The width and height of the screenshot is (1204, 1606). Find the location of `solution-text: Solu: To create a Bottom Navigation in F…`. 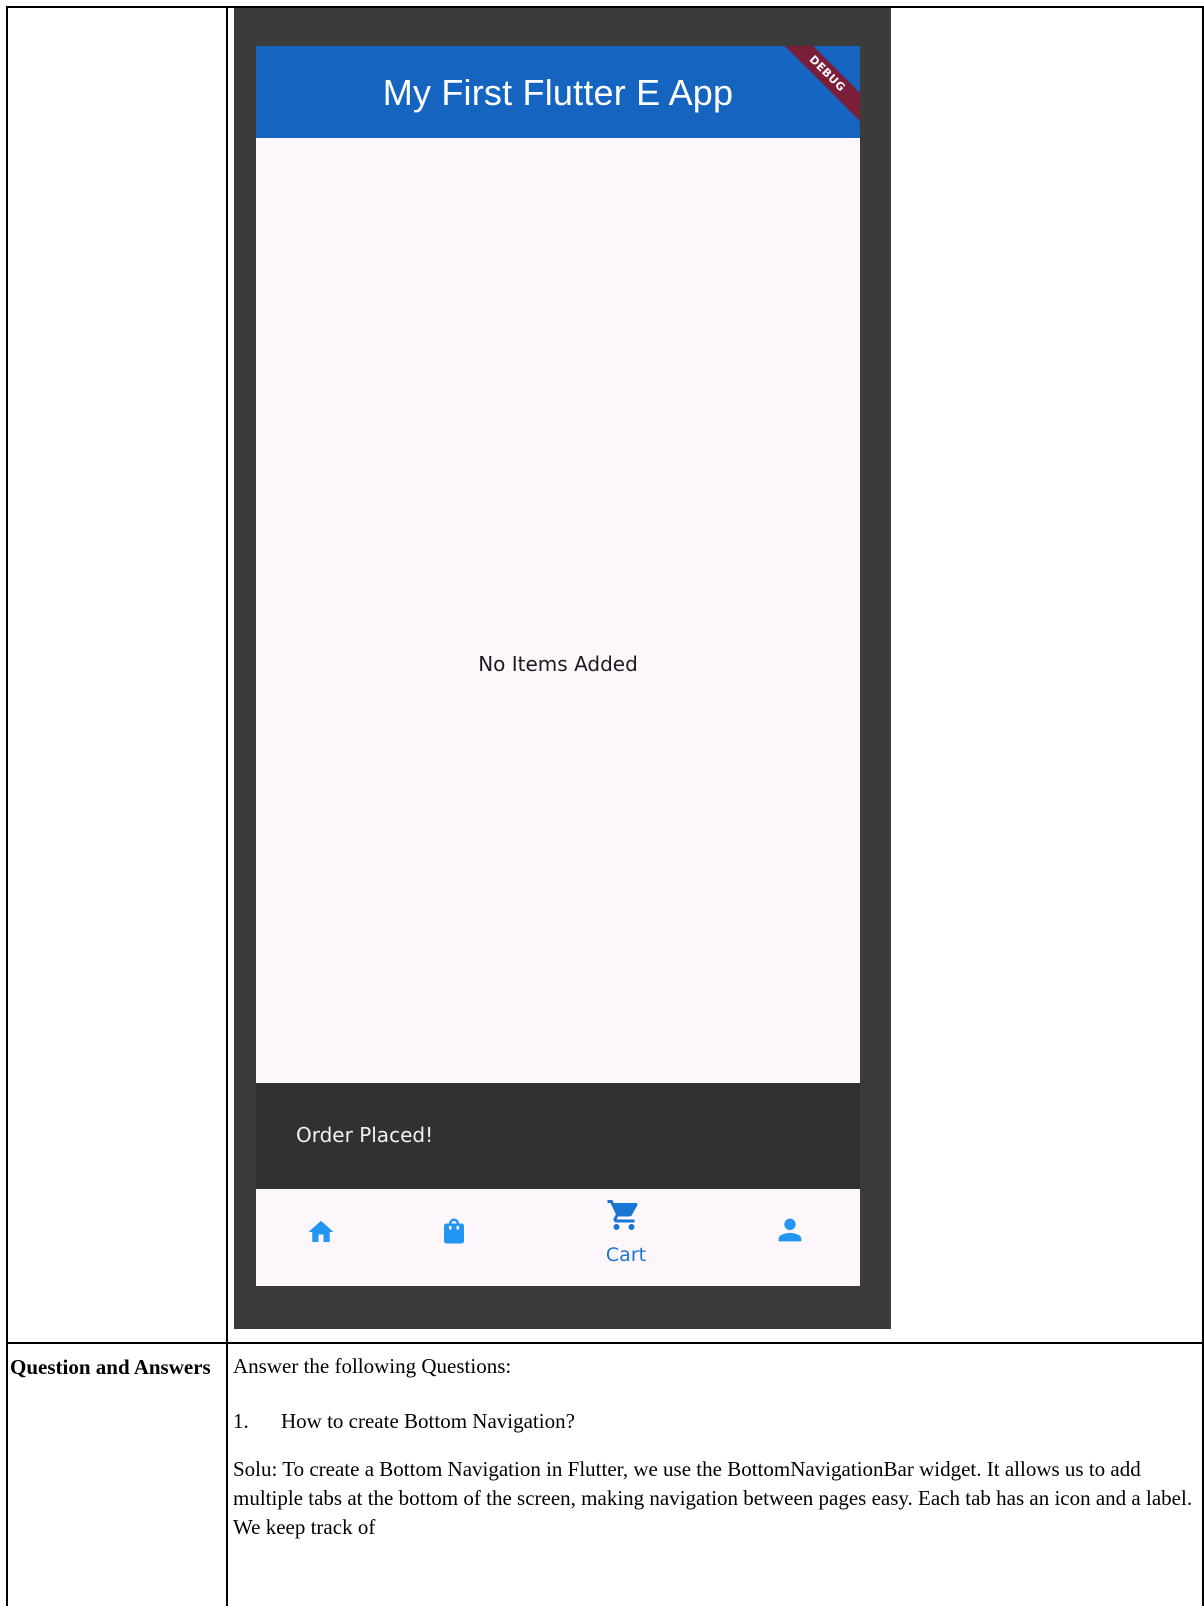

solution-text: Solu: To create a Bottom Navigation in F… is located at coordinates (713, 1498).